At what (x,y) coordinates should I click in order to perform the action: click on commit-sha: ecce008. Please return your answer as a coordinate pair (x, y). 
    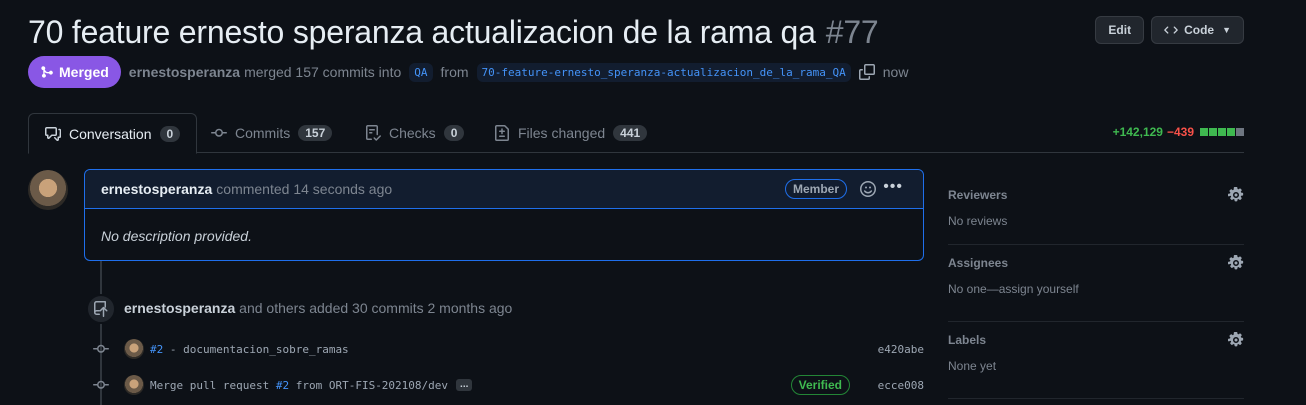
    Looking at the image, I should click on (901, 385).